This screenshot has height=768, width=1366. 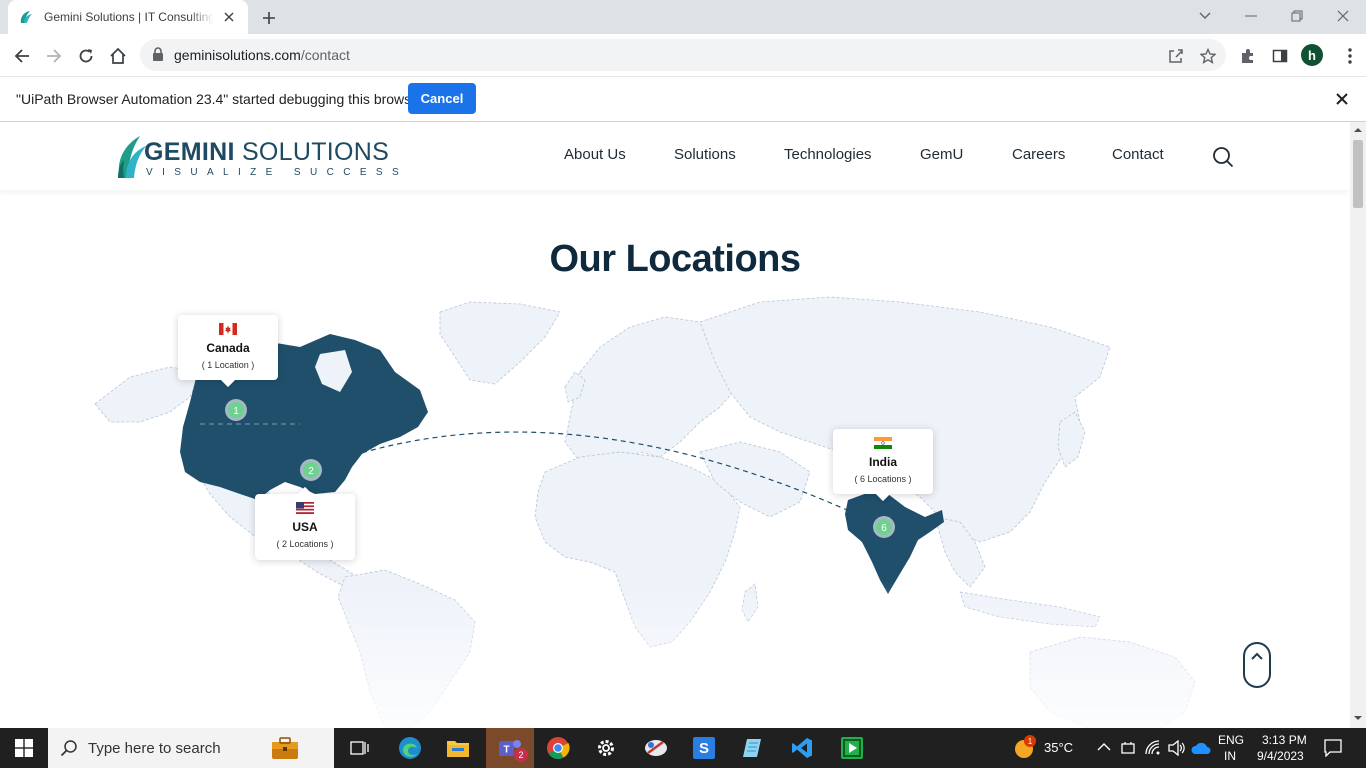 I want to click on side-panel-icon, so click(x=1280, y=56).